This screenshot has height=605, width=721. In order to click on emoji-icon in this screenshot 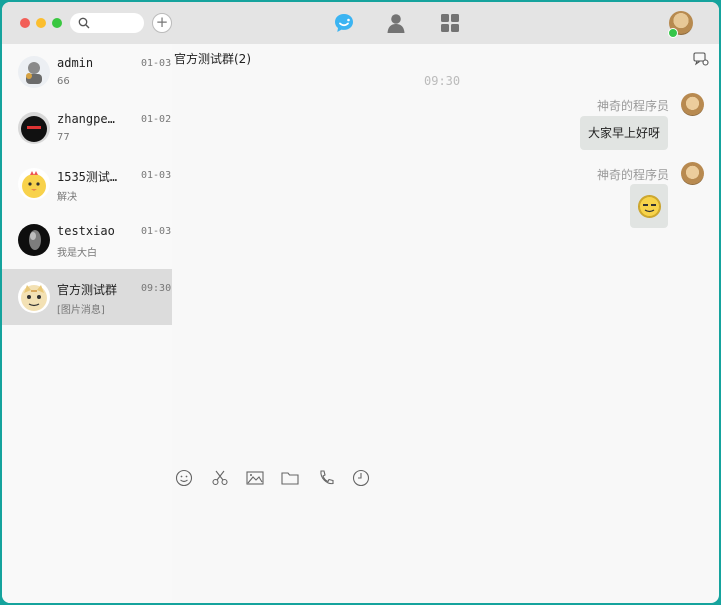, I will do `click(184, 478)`.